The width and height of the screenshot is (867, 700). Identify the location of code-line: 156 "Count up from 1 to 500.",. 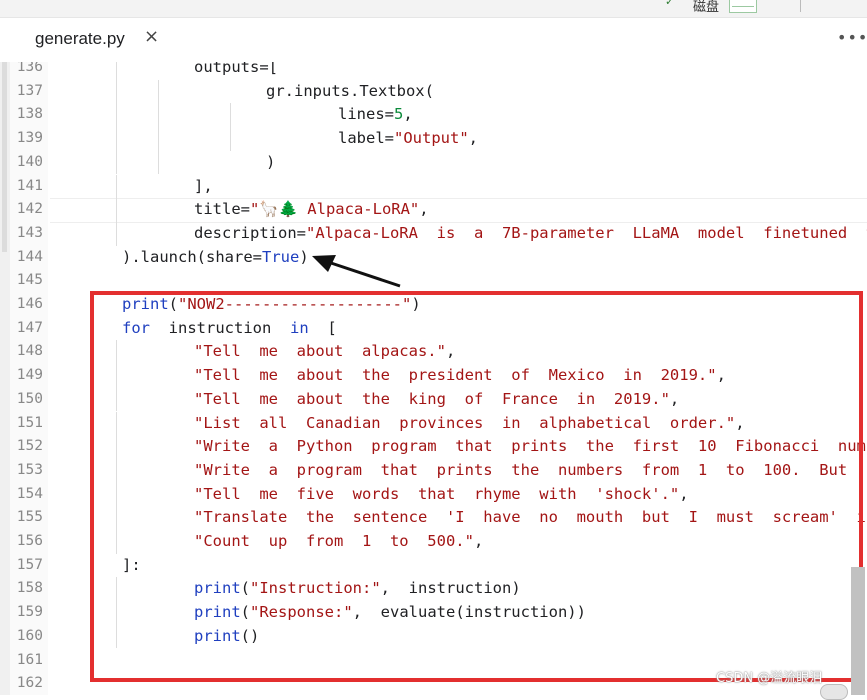
(438, 542).